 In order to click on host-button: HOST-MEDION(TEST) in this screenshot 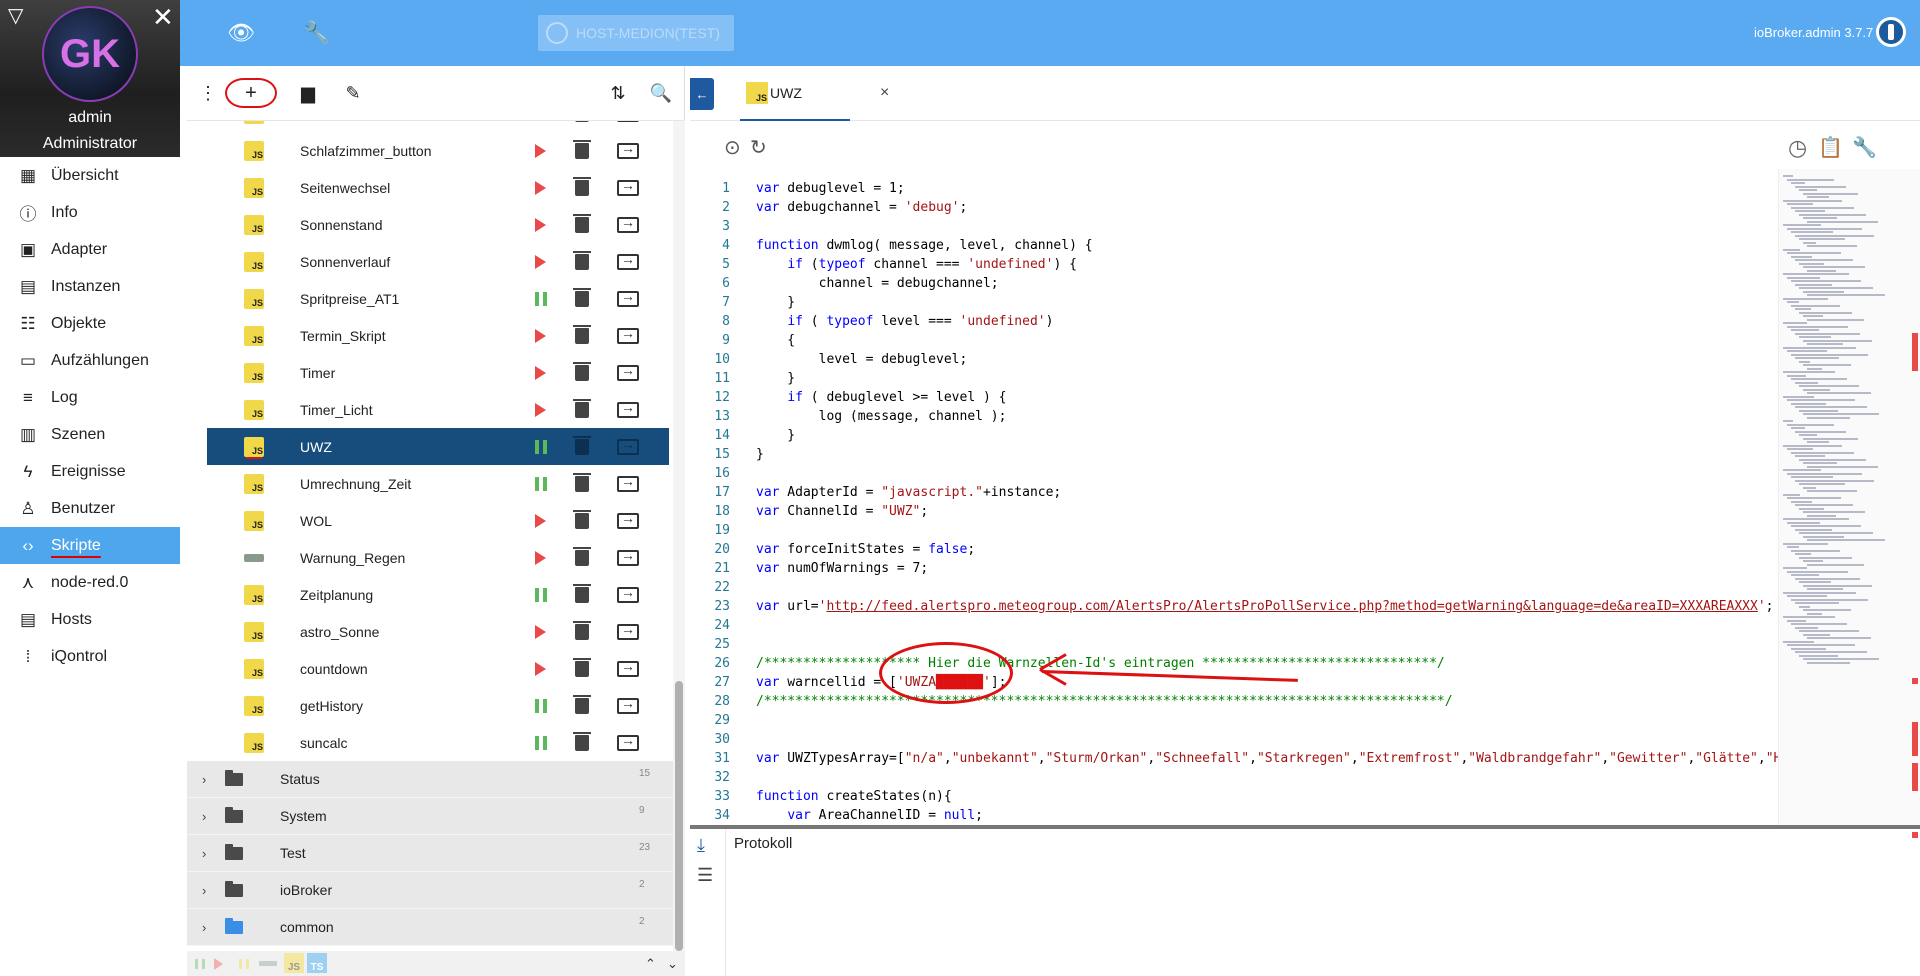, I will do `click(636, 33)`.